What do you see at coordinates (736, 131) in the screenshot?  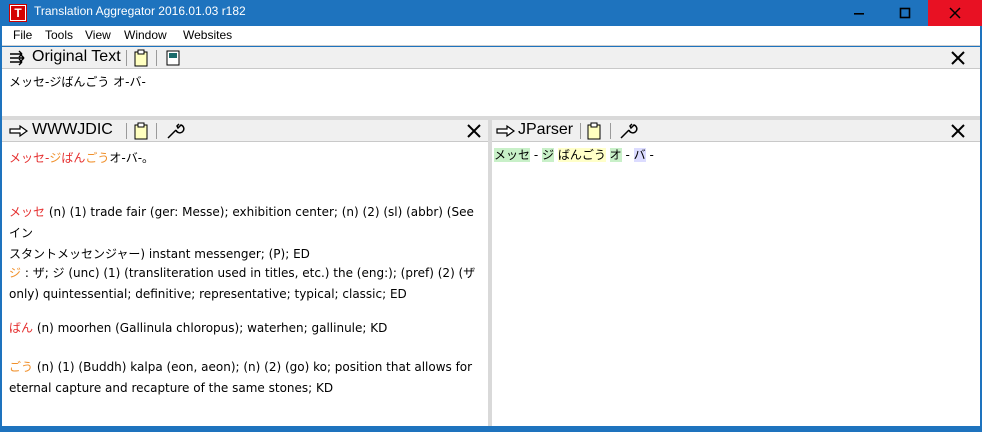 I see `jparser-header: JParser` at bounding box center [736, 131].